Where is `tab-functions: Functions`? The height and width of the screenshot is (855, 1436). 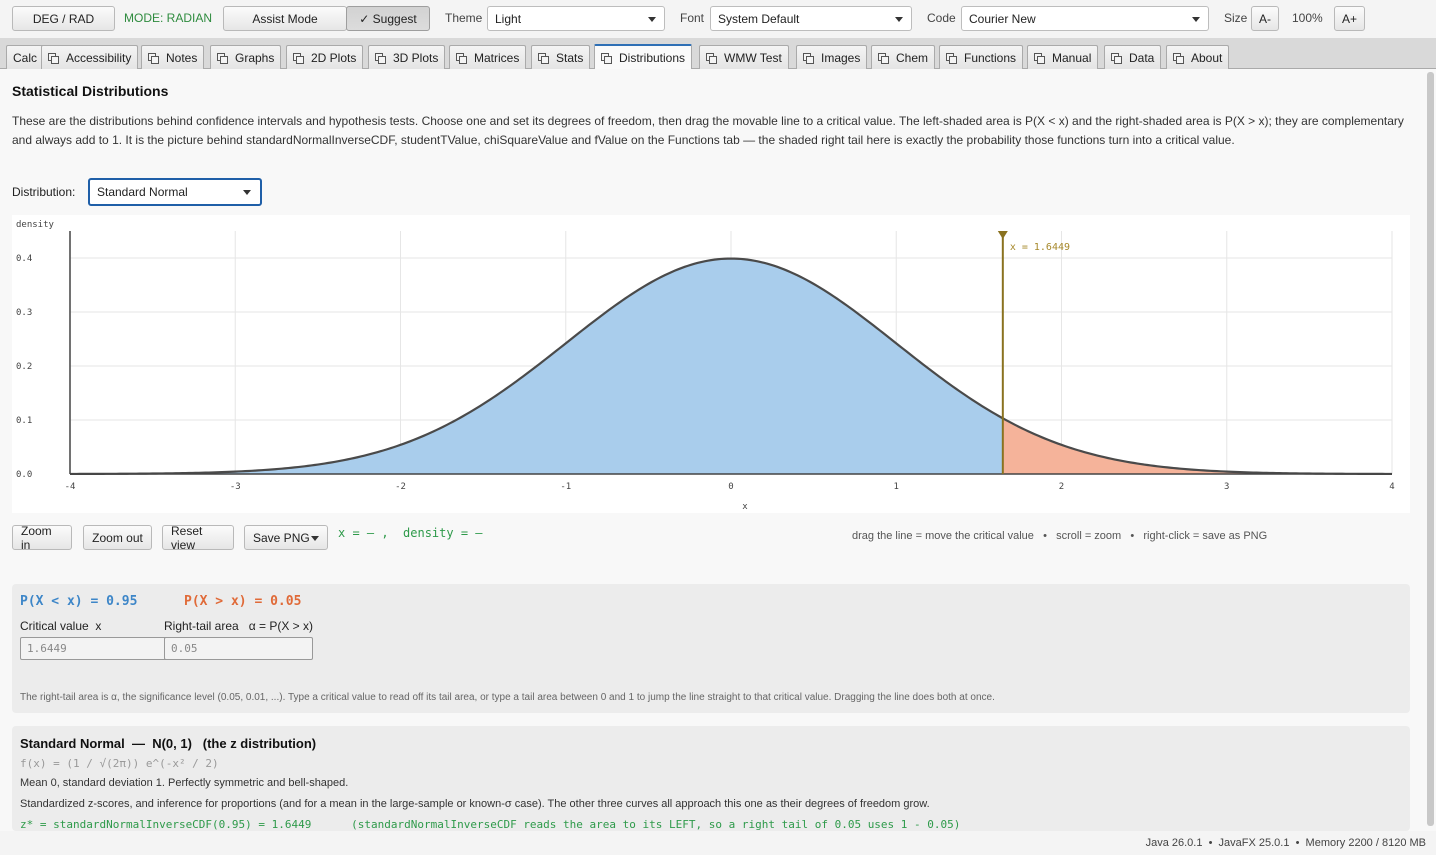 tab-functions: Functions is located at coordinates (981, 57).